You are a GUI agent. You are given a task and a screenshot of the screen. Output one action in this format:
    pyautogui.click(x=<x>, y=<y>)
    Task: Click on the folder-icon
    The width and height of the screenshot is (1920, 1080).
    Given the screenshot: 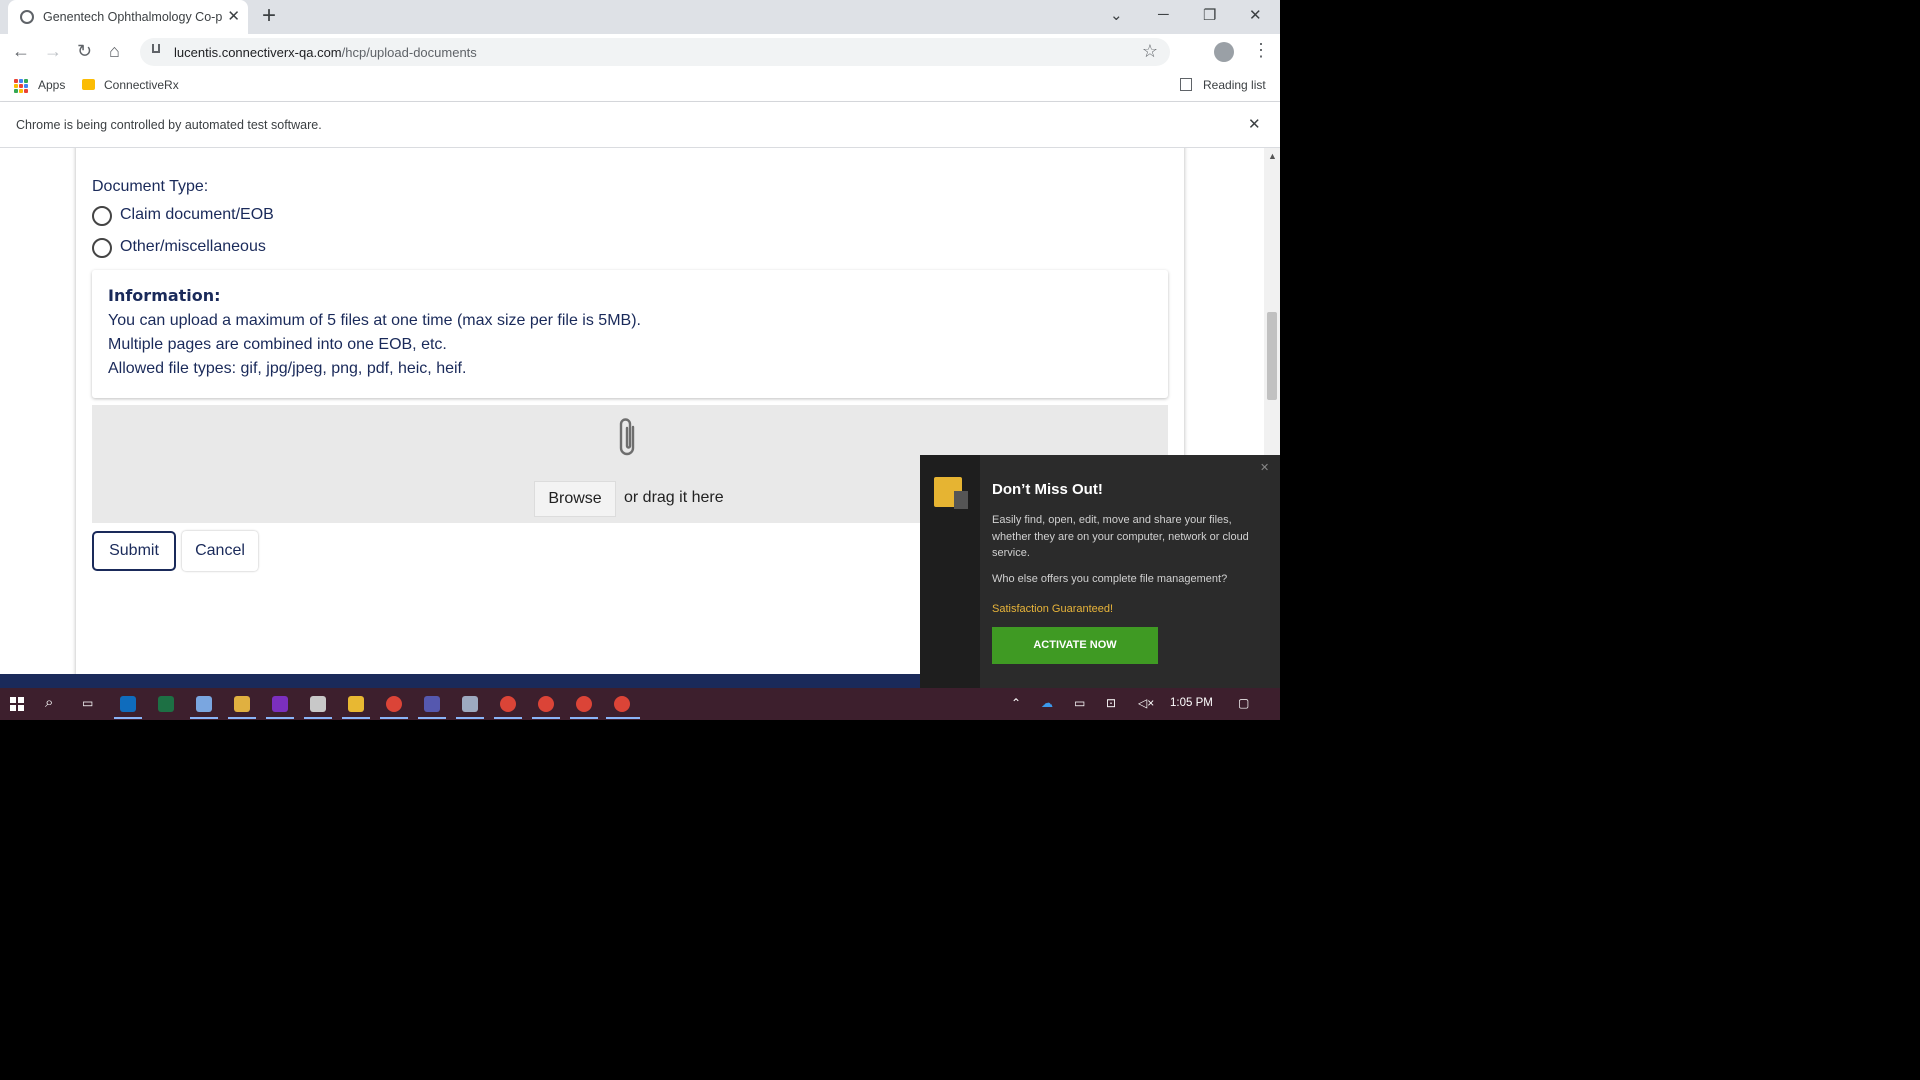 What is the action you would take?
    pyautogui.click(x=88, y=84)
    